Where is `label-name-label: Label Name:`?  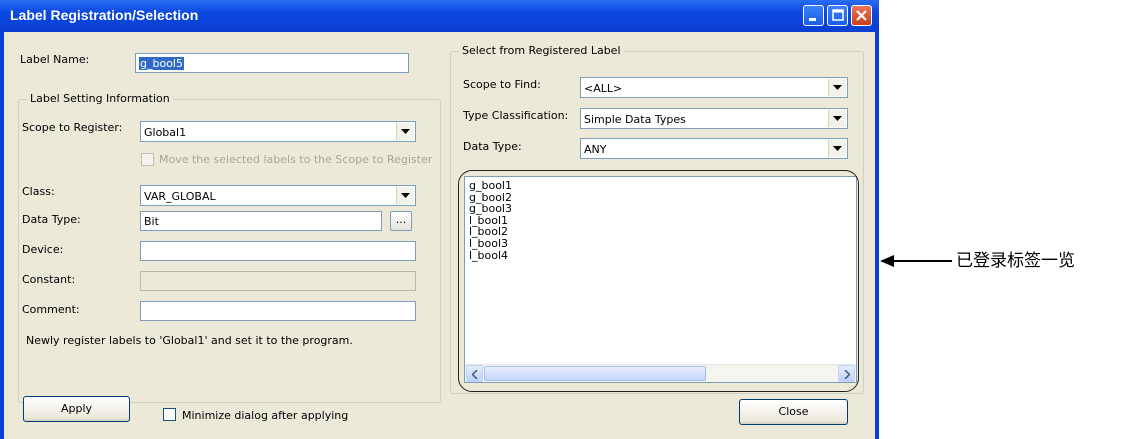 label-name-label: Label Name: is located at coordinates (55, 59).